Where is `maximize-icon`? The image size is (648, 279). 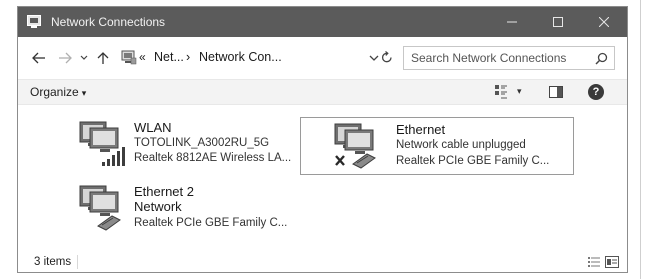 maximize-icon is located at coordinates (558, 22).